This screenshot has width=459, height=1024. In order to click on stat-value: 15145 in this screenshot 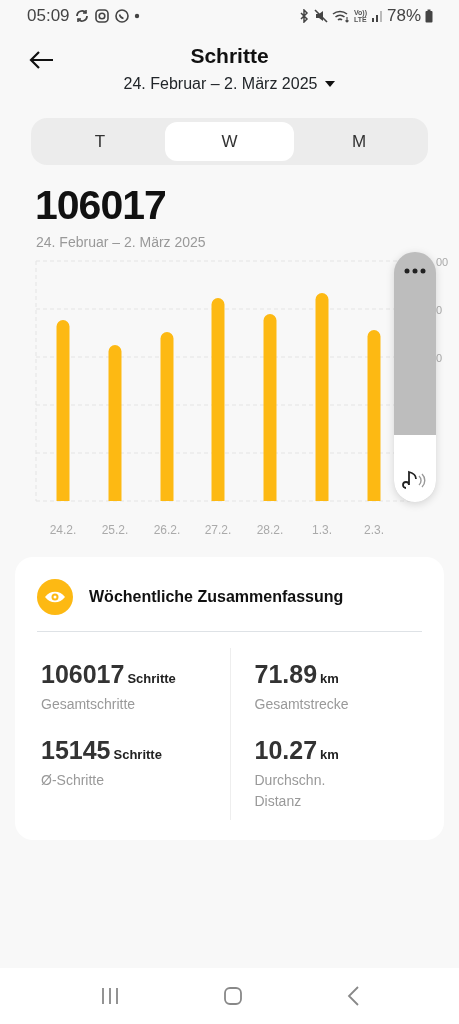, I will do `click(76, 751)`.